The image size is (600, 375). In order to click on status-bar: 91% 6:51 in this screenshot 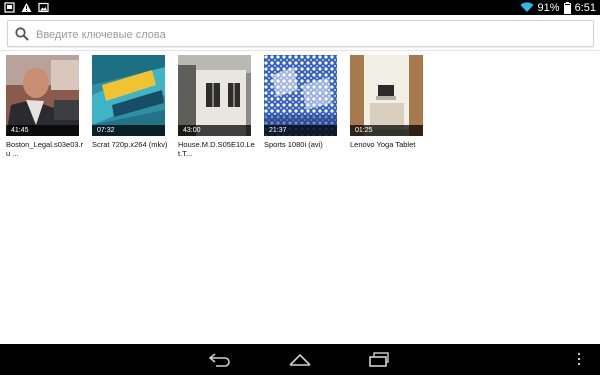, I will do `click(300, 7)`.